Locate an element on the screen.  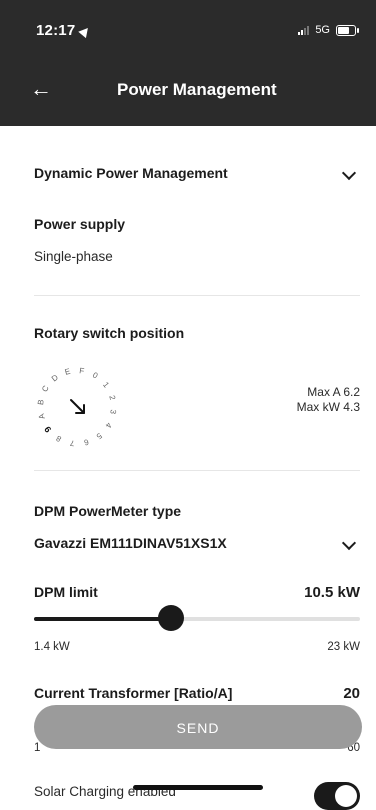
rotary-info: Max A 6.2 Max kW 4.3 is located at coordinates (328, 400).